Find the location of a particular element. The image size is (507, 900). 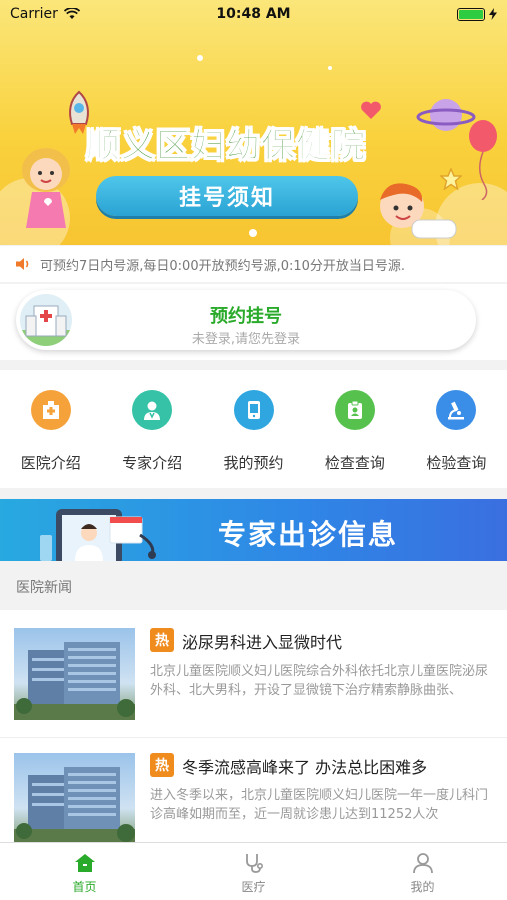

wifi-icon is located at coordinates (71, 13).